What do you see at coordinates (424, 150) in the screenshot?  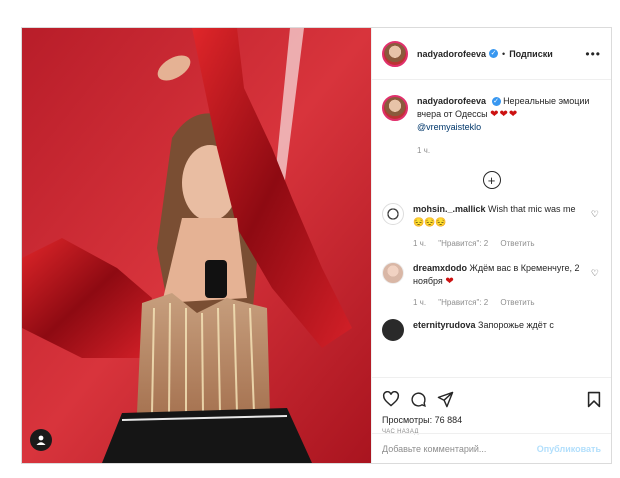 I see `caption-time: 1 ч.` at bounding box center [424, 150].